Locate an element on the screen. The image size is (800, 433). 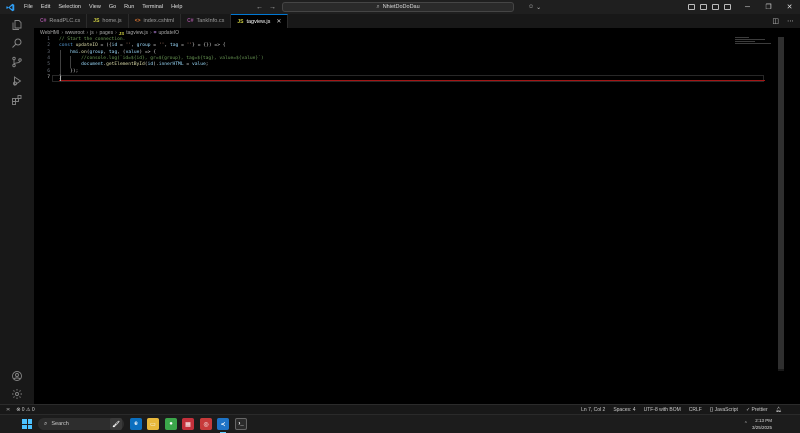
menu-file: File is located at coordinates (28, 7).